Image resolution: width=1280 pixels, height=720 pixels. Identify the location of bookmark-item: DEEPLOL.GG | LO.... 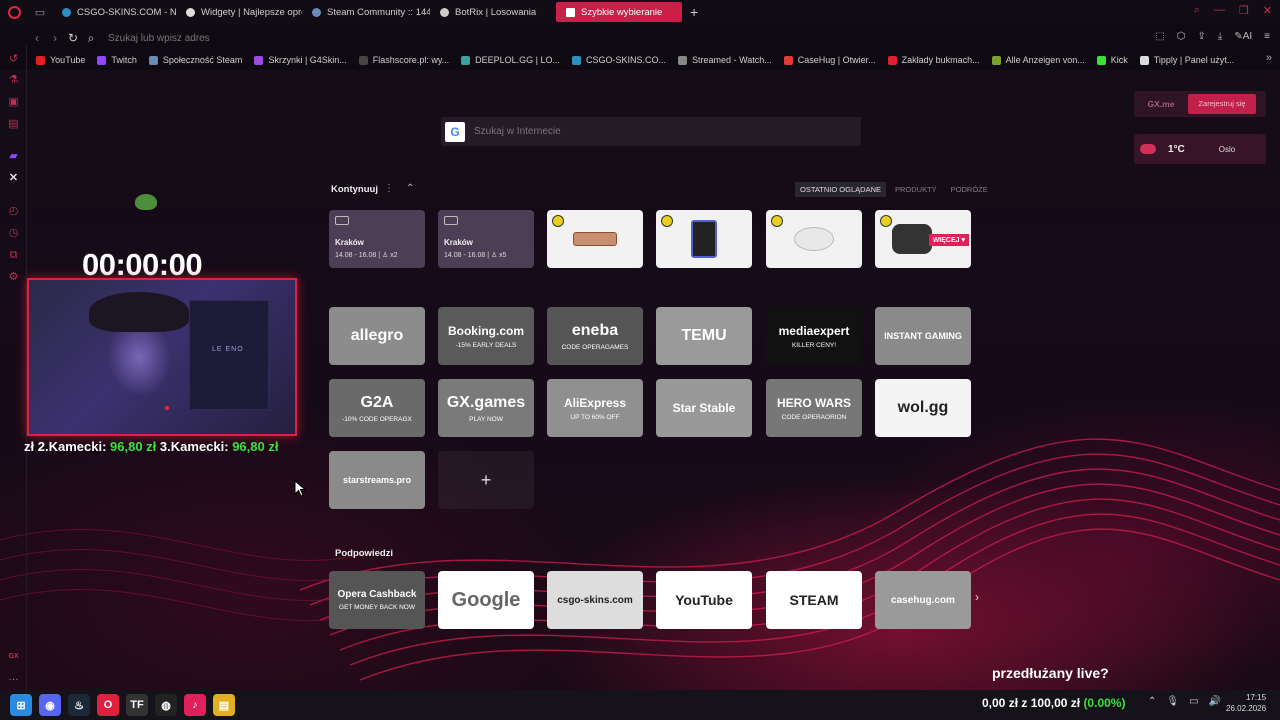
(510, 60).